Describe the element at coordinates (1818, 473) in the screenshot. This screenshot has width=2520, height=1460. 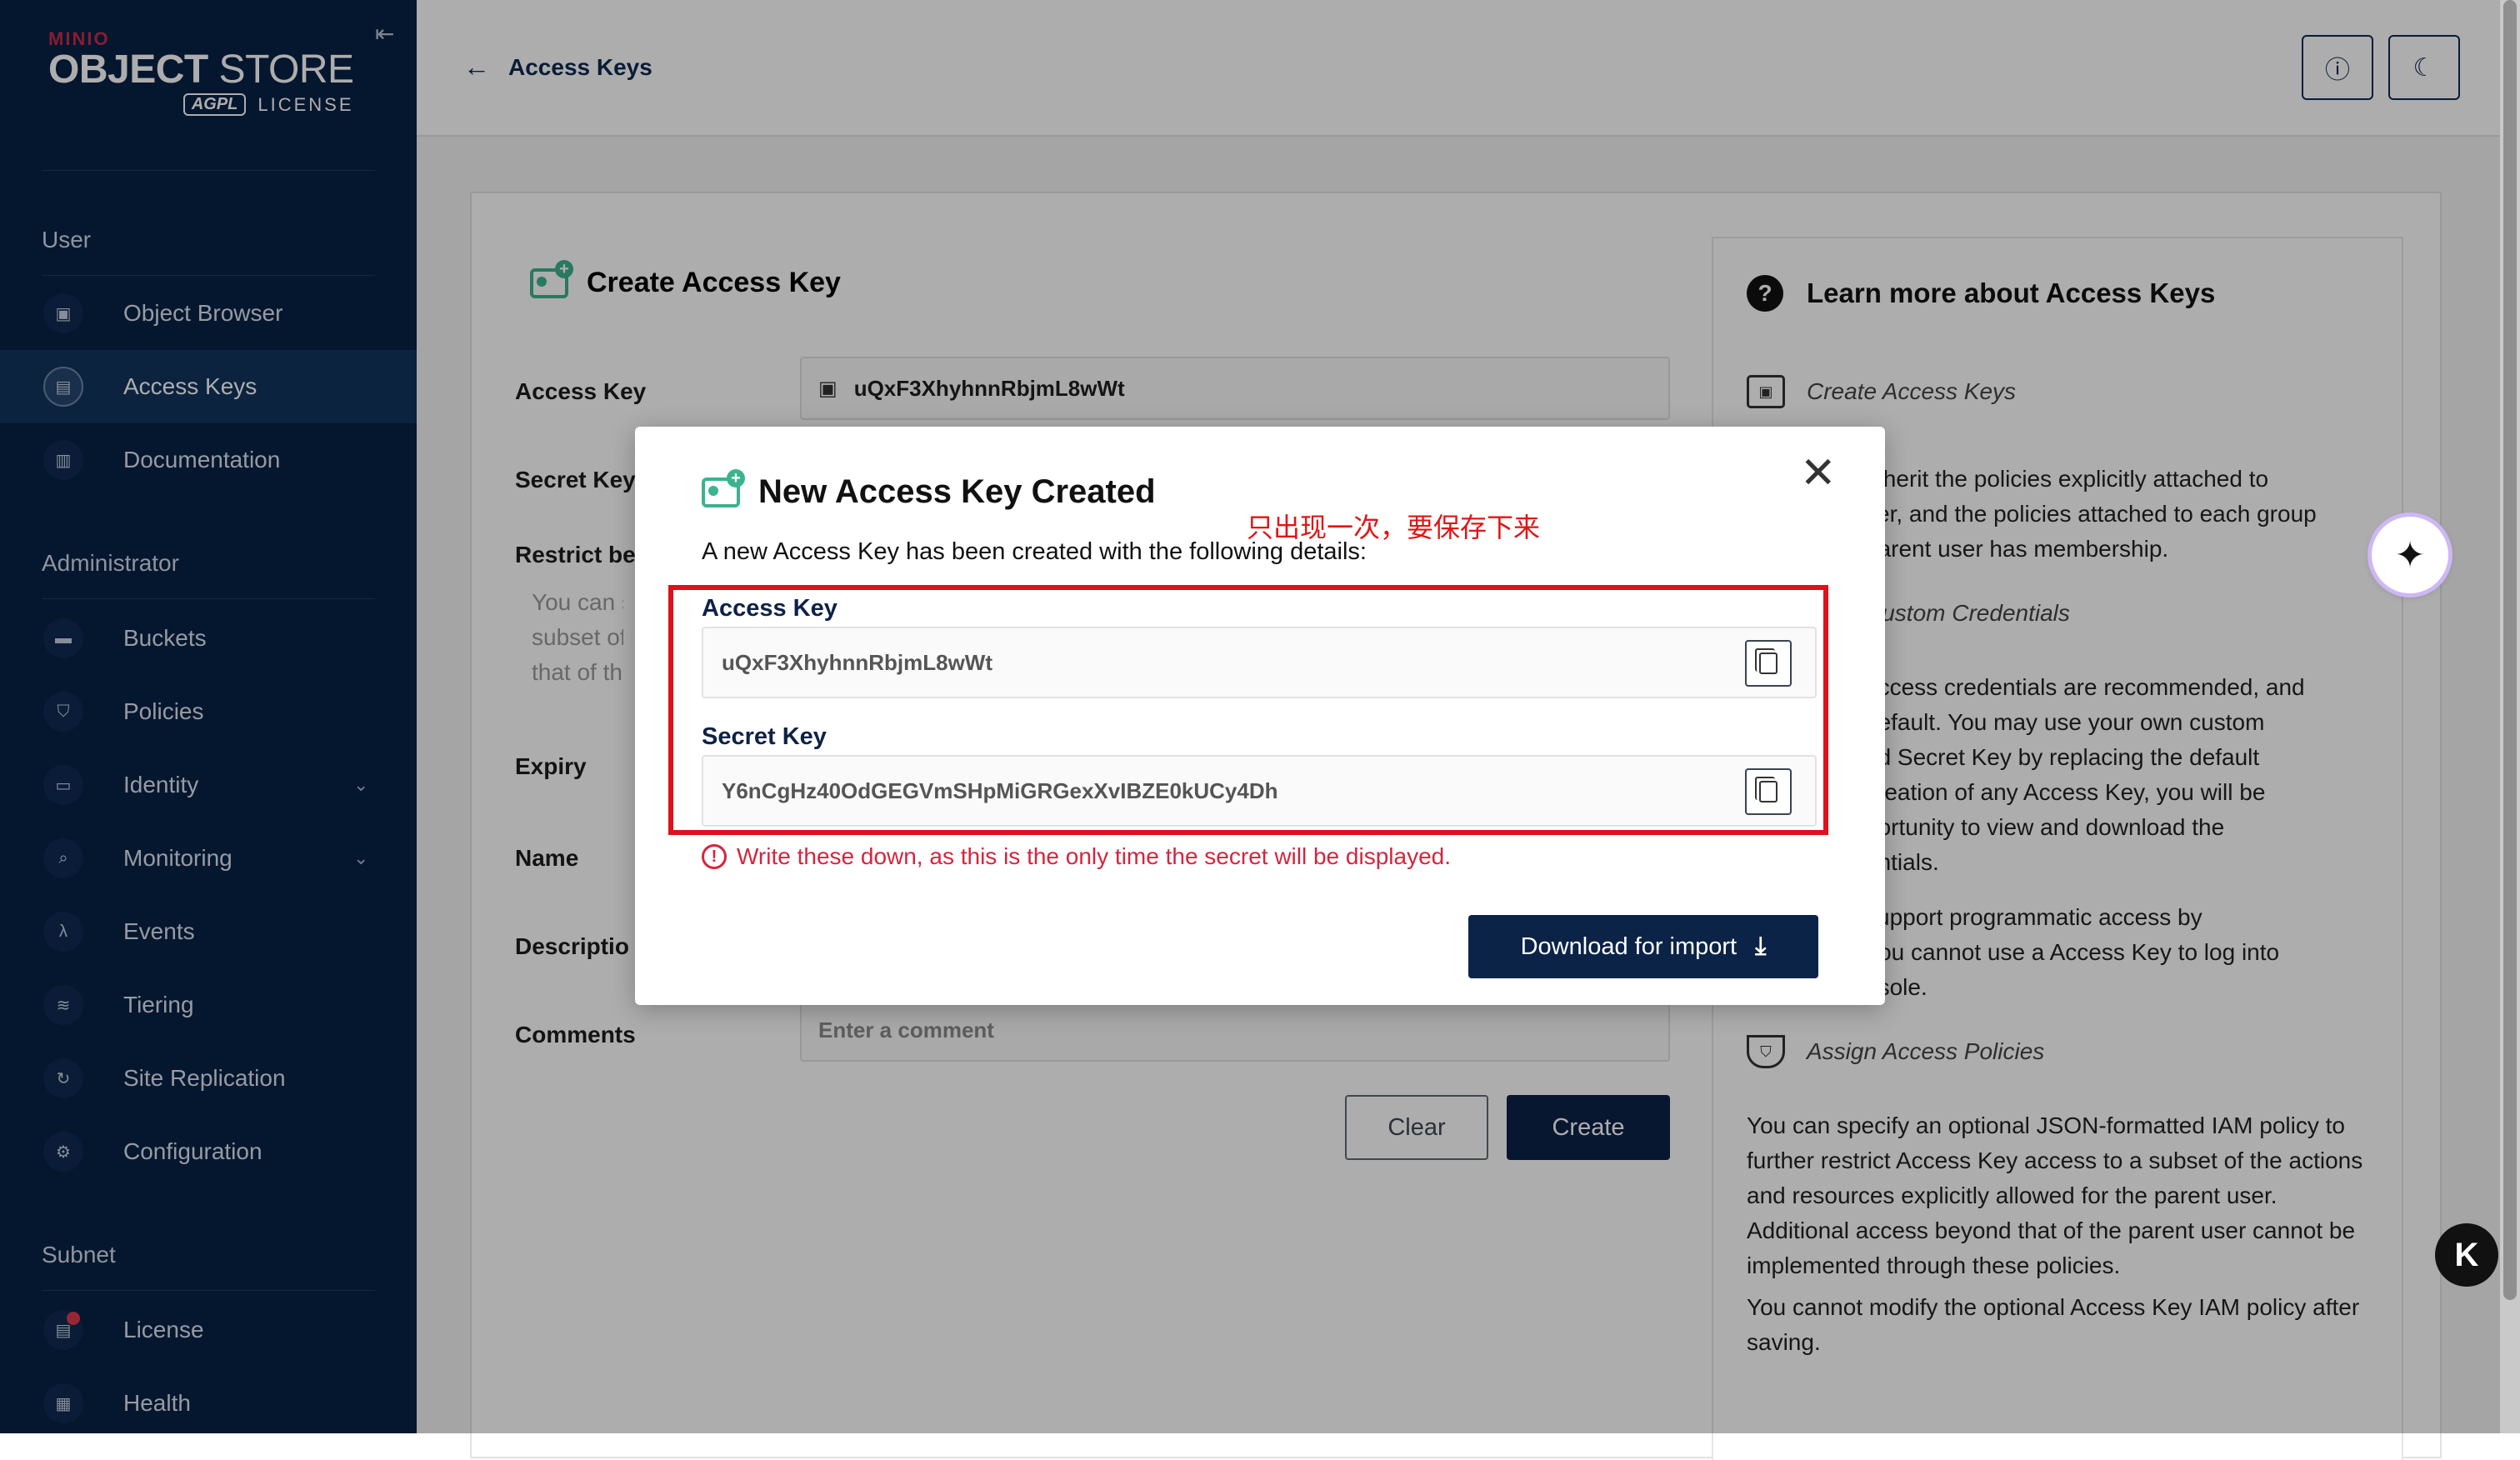
I see `close-icon: ✕` at that location.